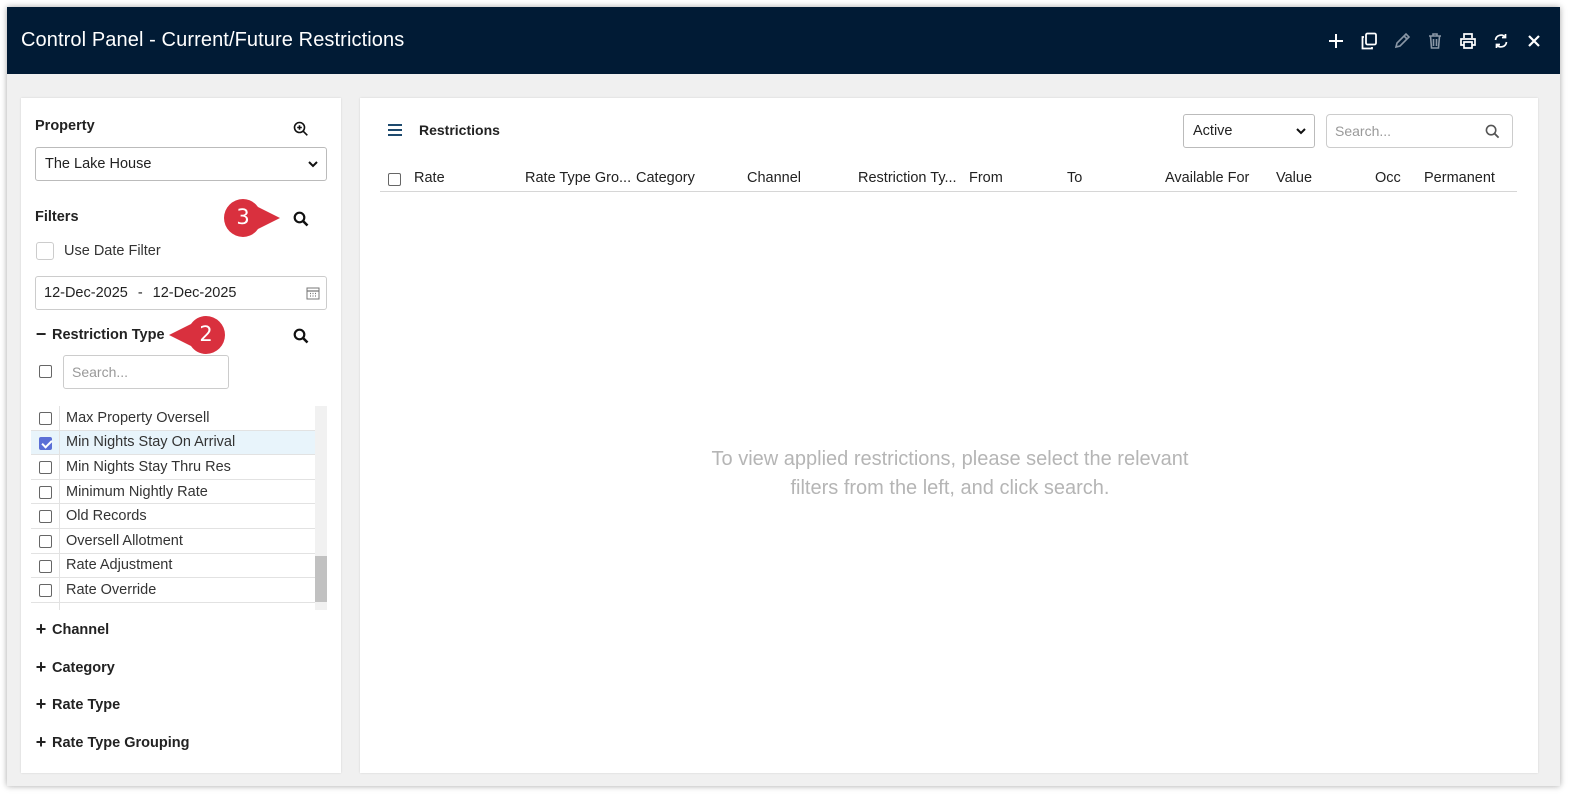 The image size is (1593, 807). I want to click on add-button, so click(1336, 41).